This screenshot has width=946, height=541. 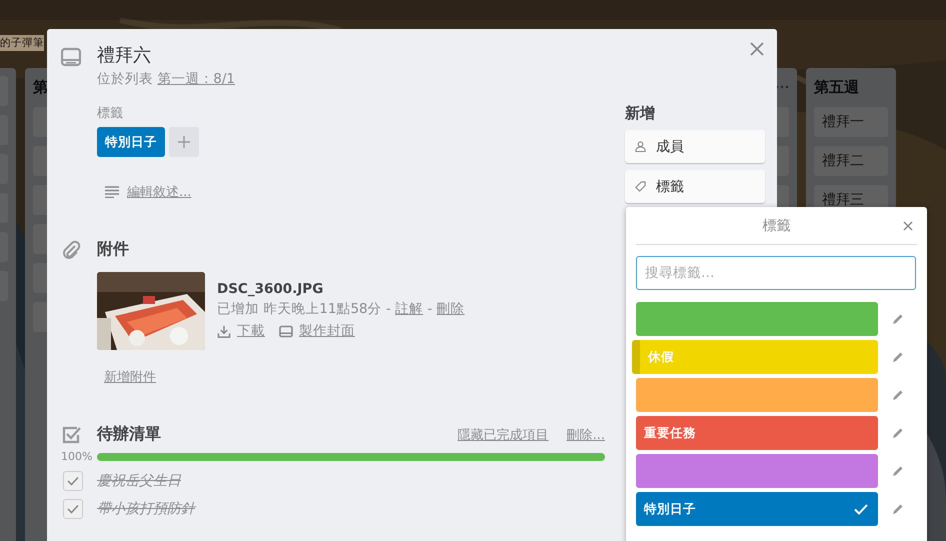 I want to click on list-location-text: 位於列表, so click(x=125, y=79).